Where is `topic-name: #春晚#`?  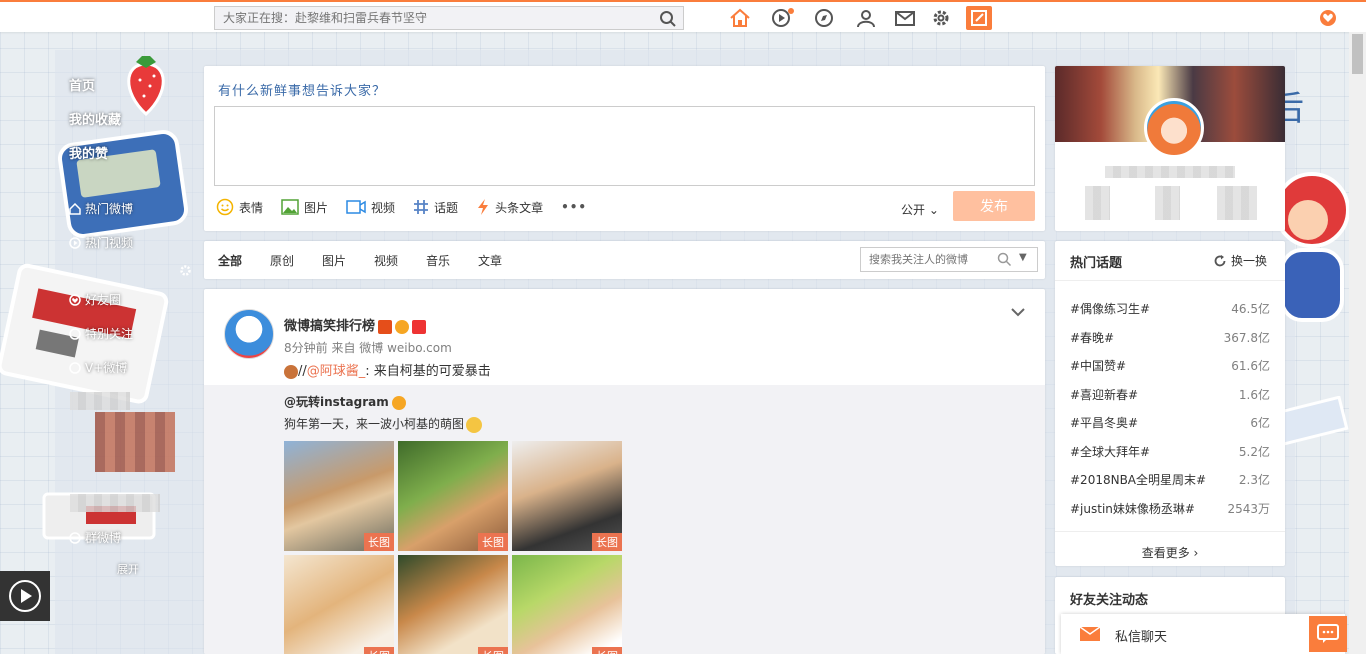
topic-name: #春晚# is located at coordinates (1092, 338).